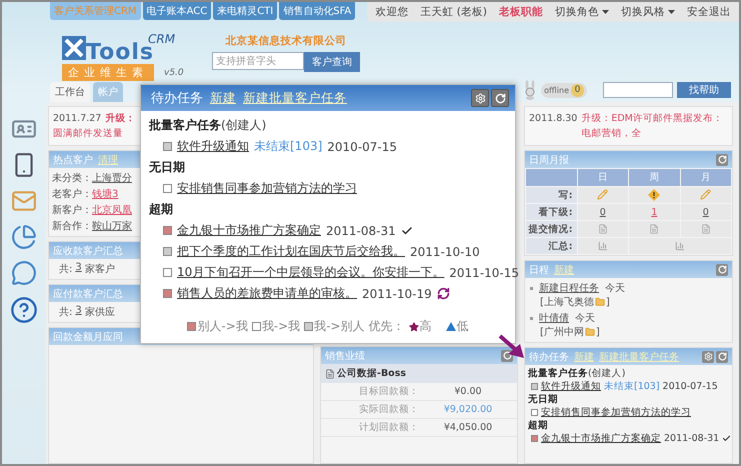  Describe the element at coordinates (245, 11) in the screenshot. I see `product-tab: 来电精灵CTI` at that location.